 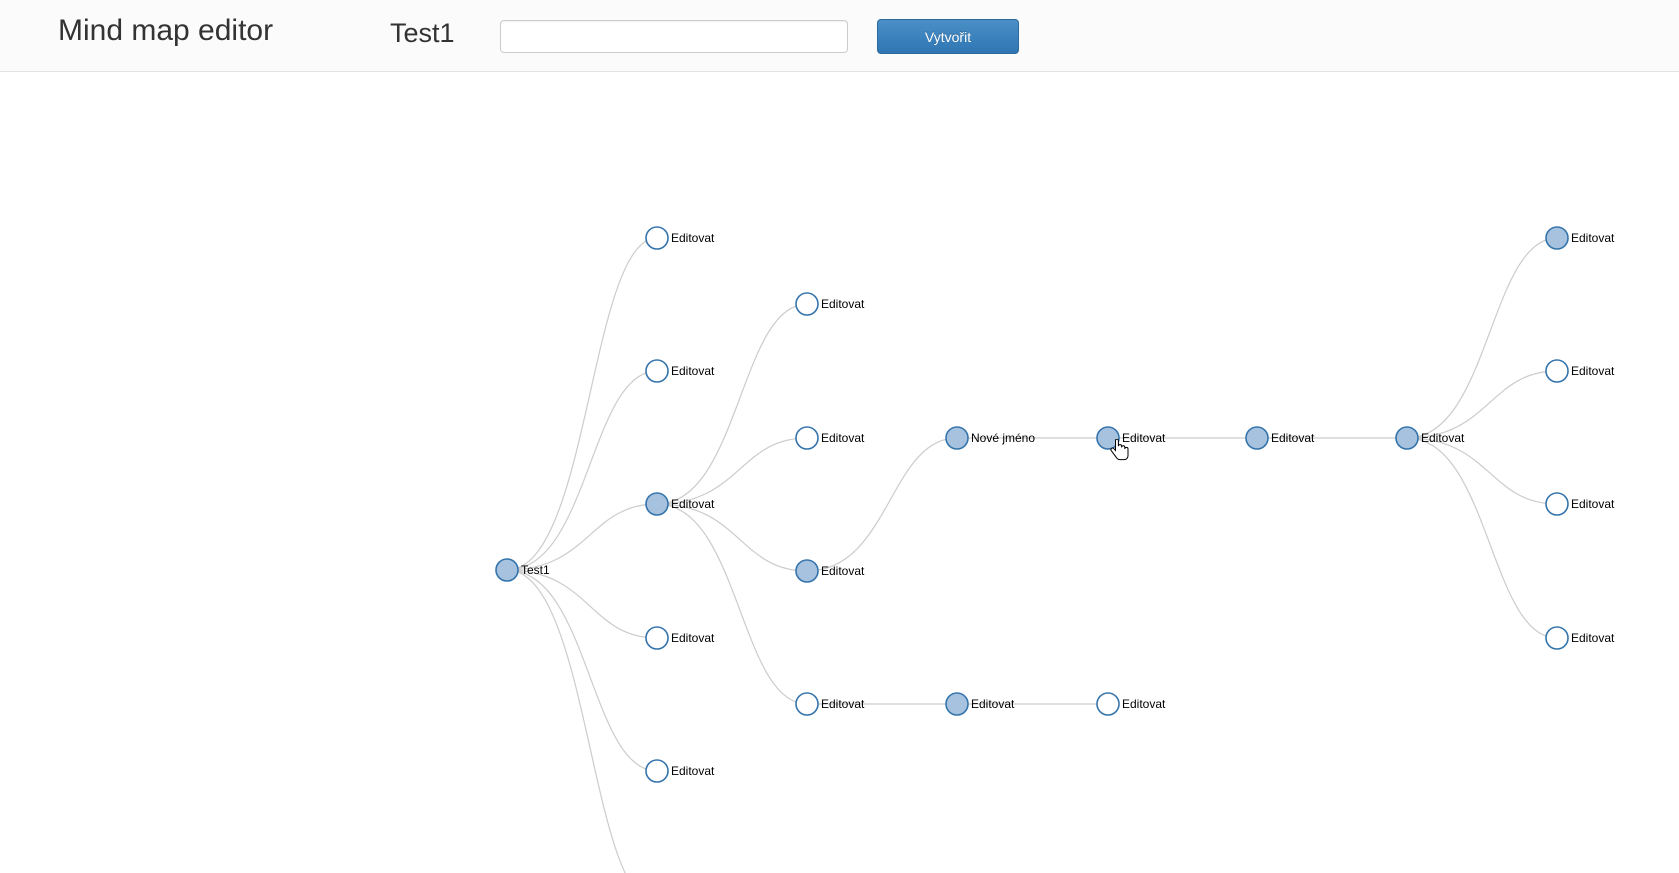 What do you see at coordinates (422, 33) in the screenshot?
I see `current-map-name: Test1` at bounding box center [422, 33].